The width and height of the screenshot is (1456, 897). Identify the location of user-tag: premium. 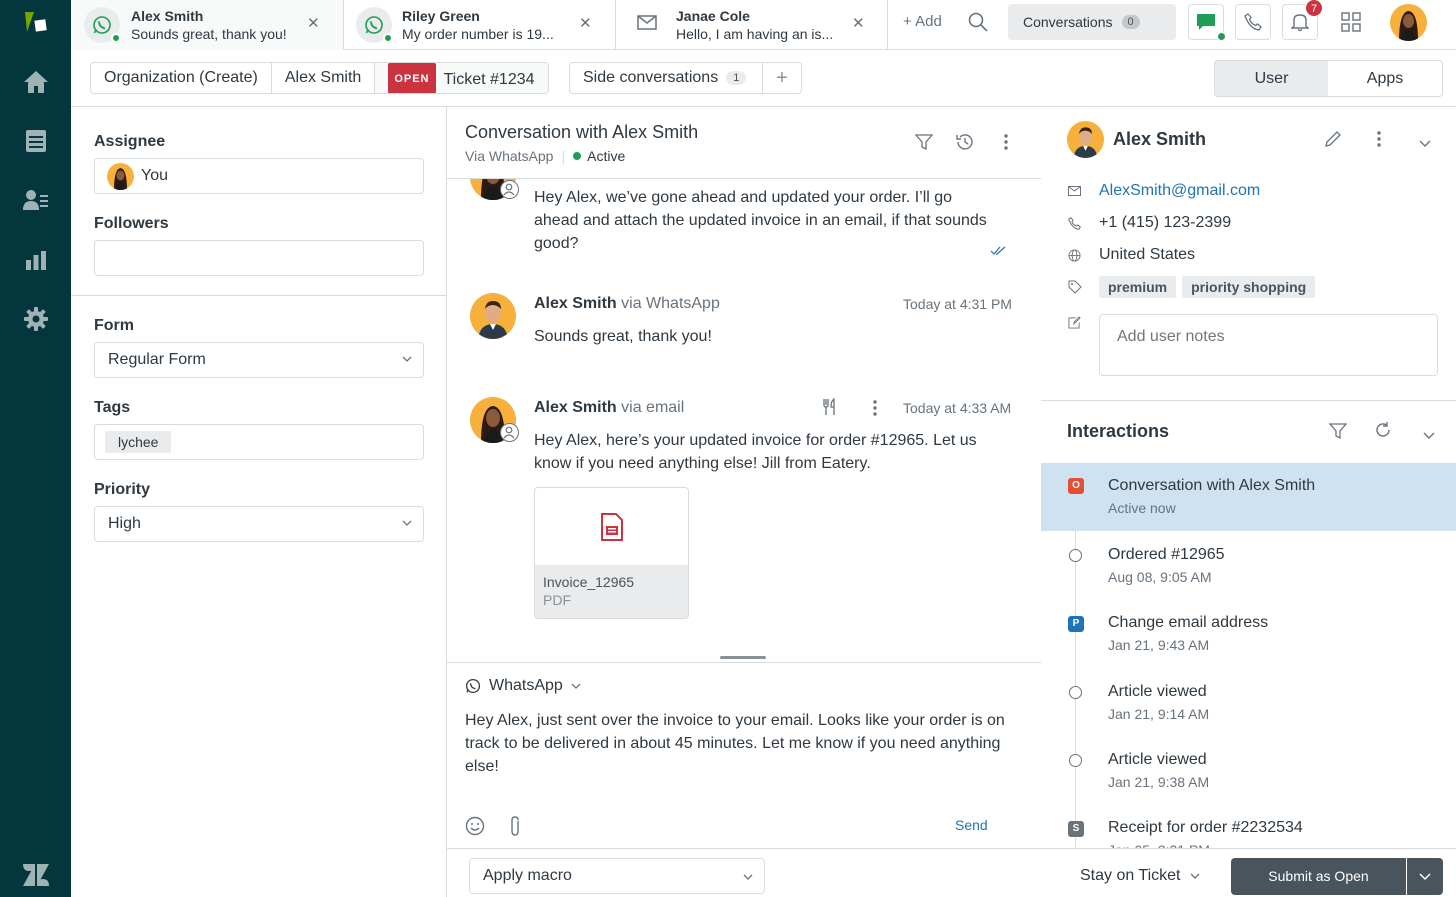
(1138, 287).